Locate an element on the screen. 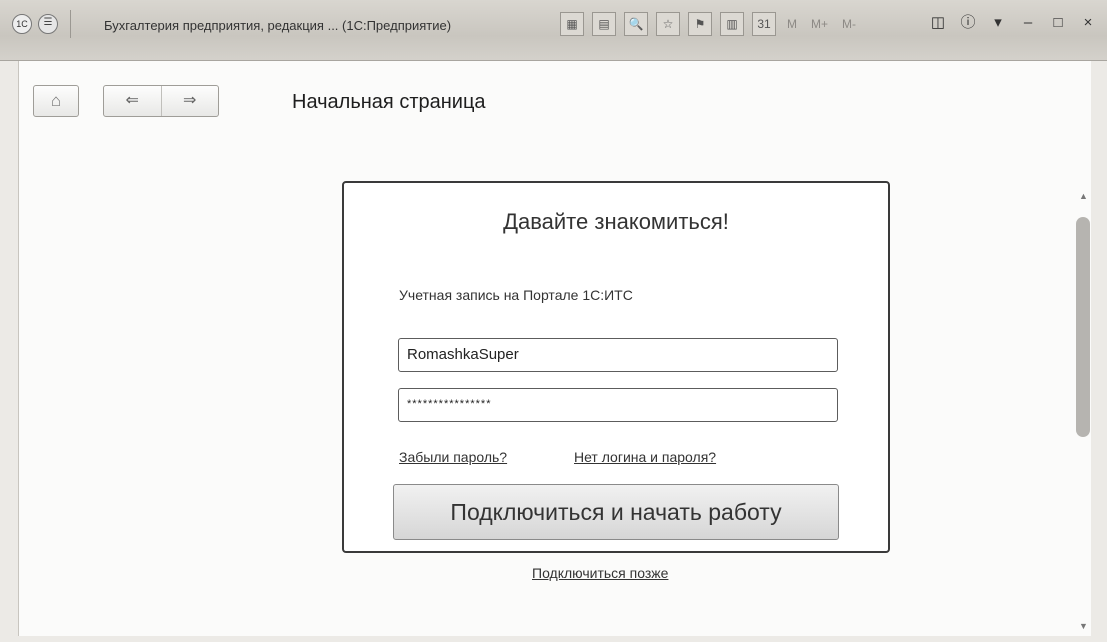 The width and height of the screenshot is (1107, 642). memory-button: M is located at coordinates (792, 24).